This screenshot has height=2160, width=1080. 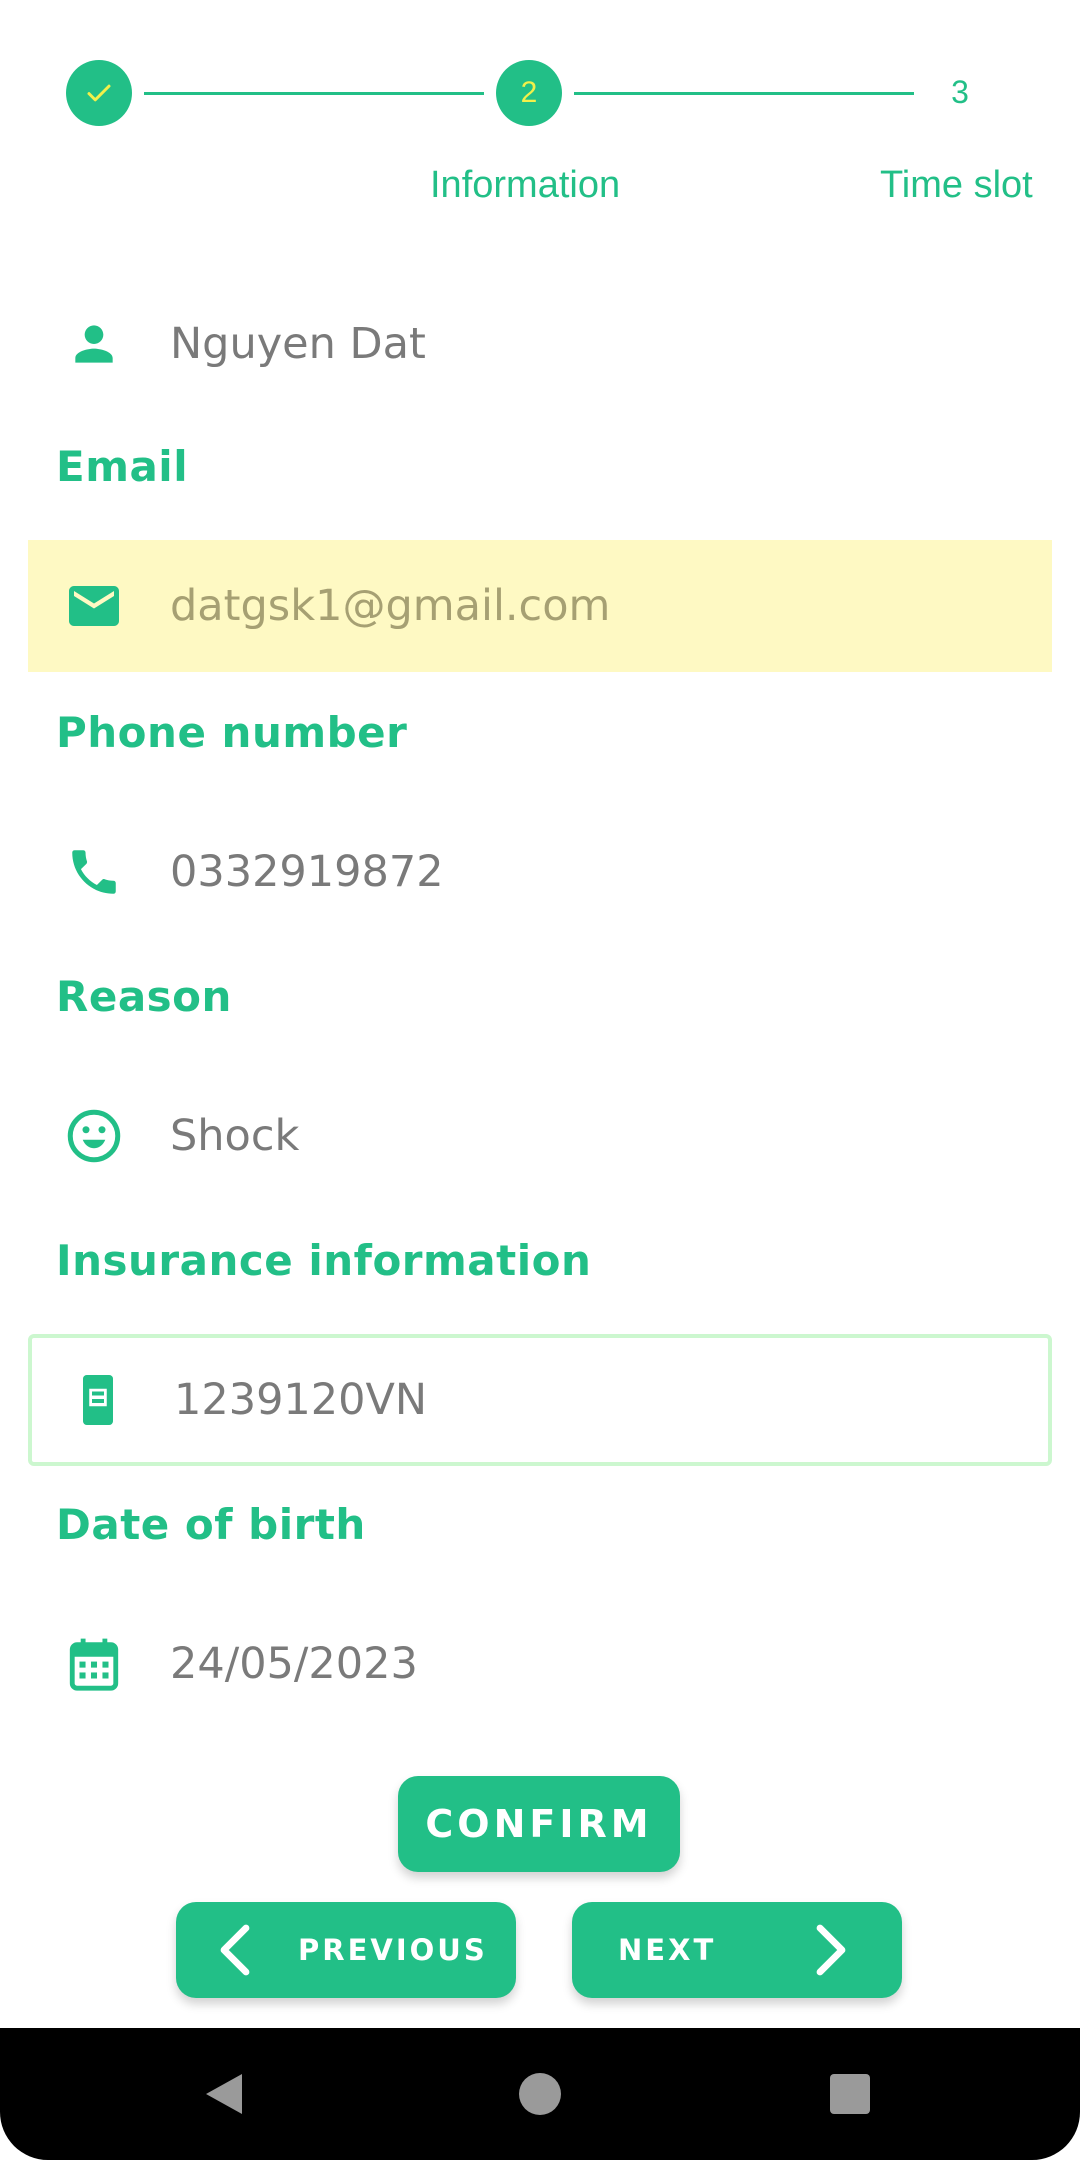 What do you see at coordinates (94, 1664) in the screenshot?
I see `calendar-icon` at bounding box center [94, 1664].